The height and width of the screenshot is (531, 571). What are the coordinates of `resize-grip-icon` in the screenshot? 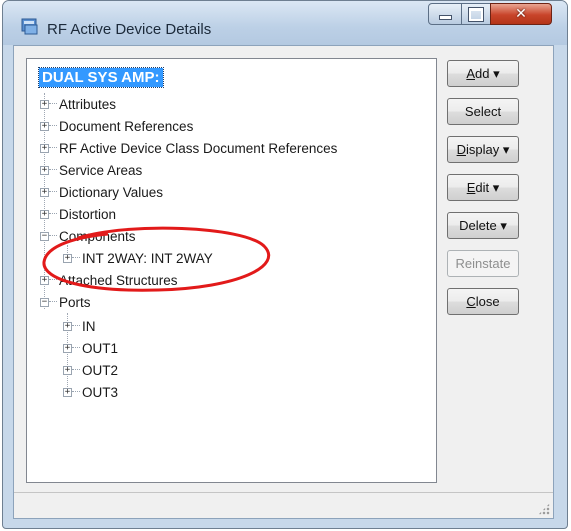 It's located at (544, 509).